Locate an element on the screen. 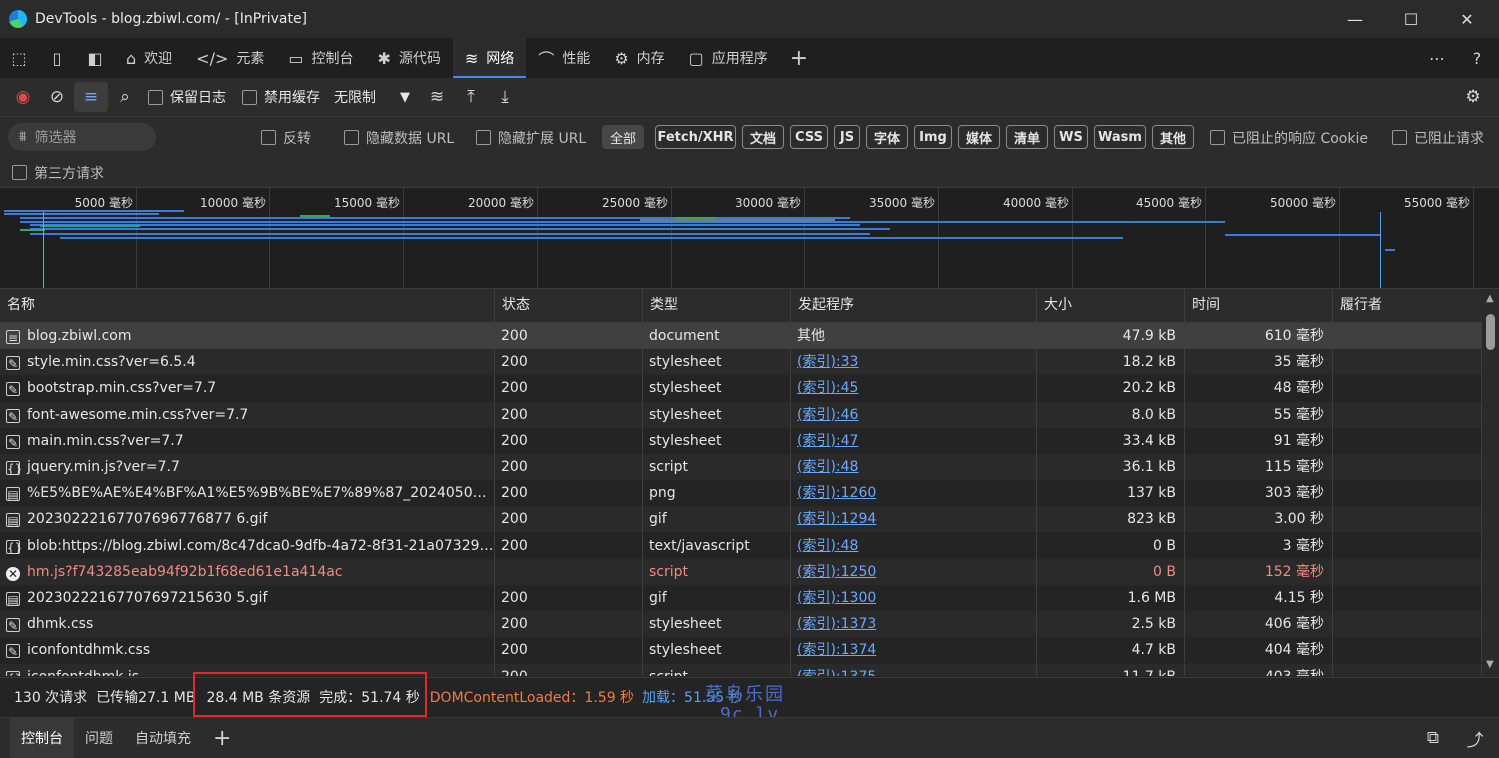  close-button: ✕ is located at coordinates (1467, 19).